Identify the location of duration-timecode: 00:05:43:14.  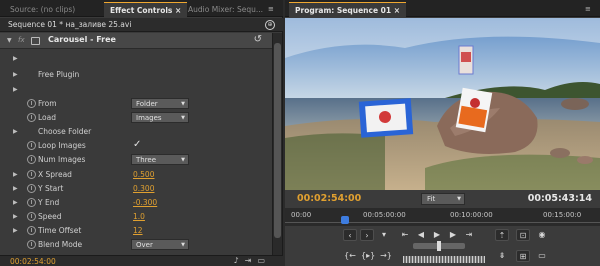
(559, 198).